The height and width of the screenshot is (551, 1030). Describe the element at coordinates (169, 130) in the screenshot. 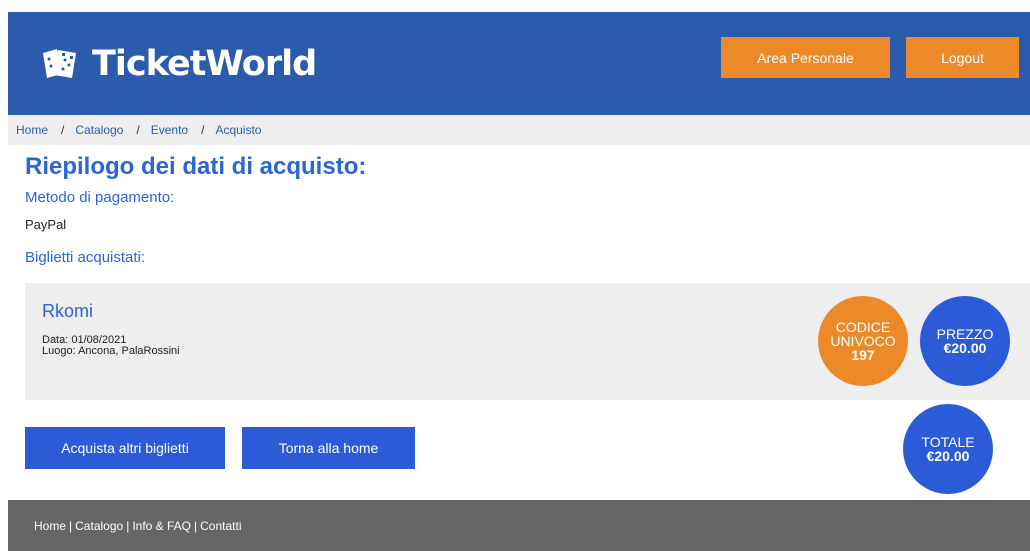

I see `breadcrumb-evento: Evento` at that location.